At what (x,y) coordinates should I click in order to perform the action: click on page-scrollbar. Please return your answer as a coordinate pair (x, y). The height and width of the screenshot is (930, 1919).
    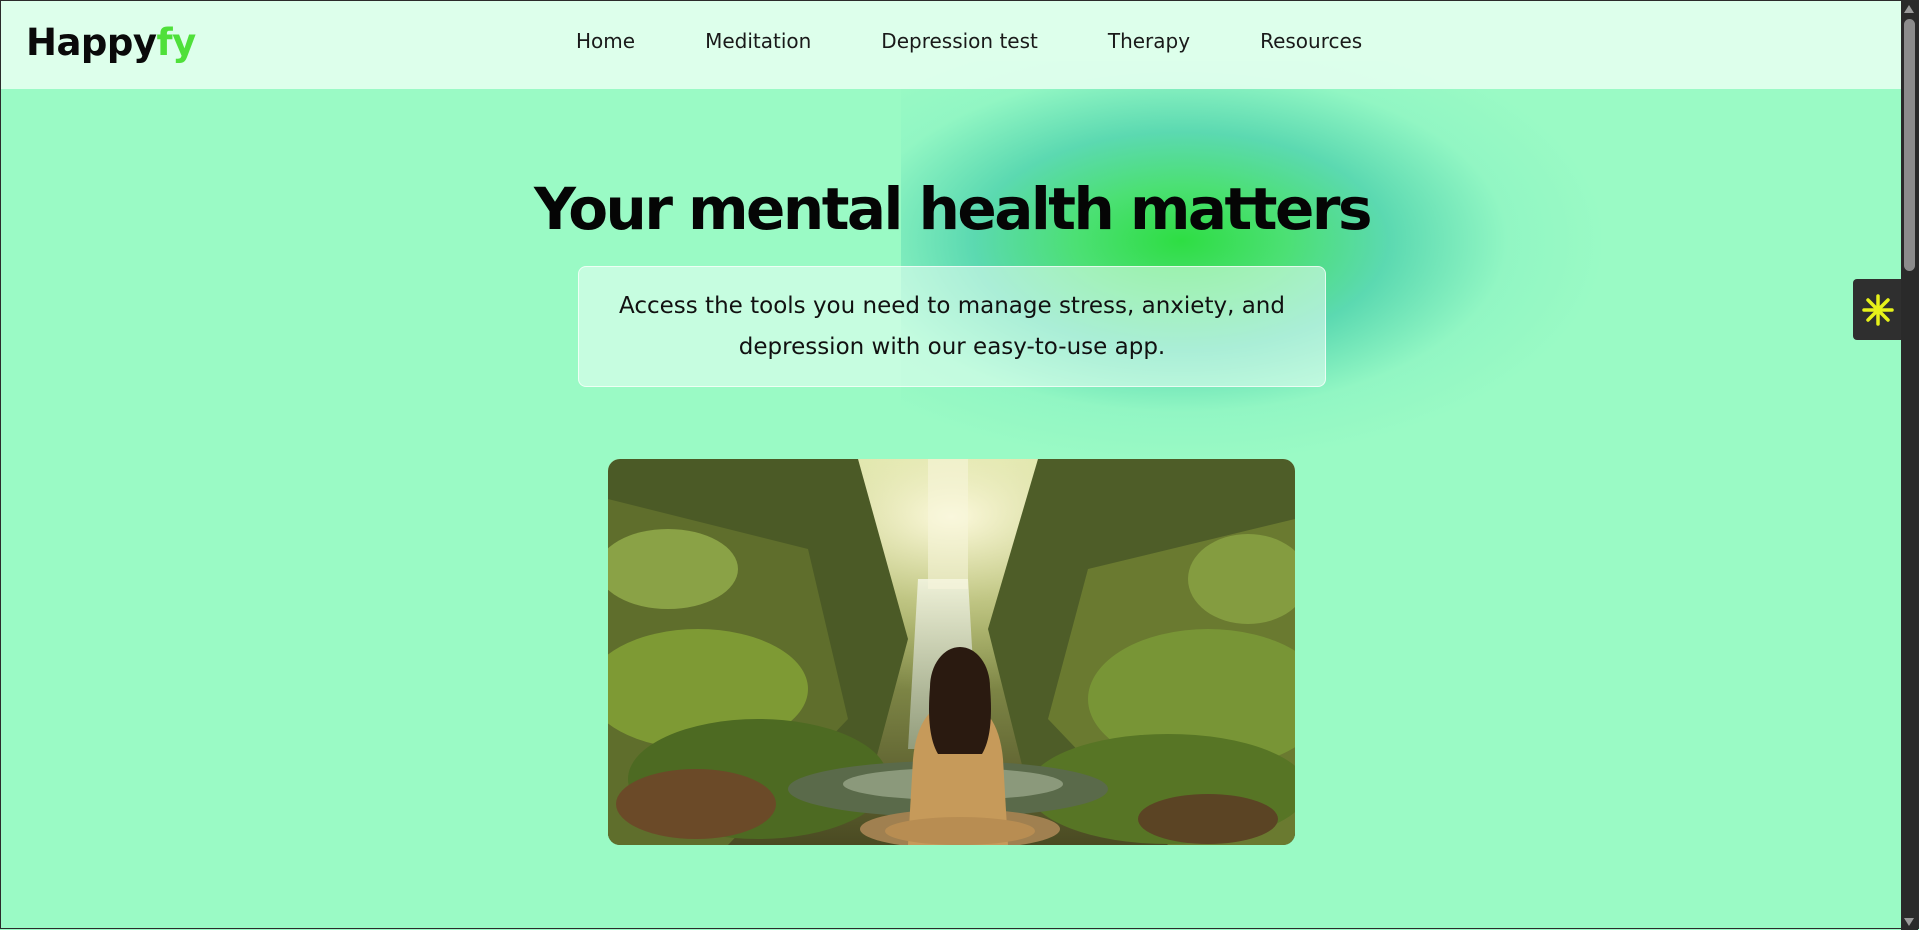
    Looking at the image, I should click on (1909, 465).